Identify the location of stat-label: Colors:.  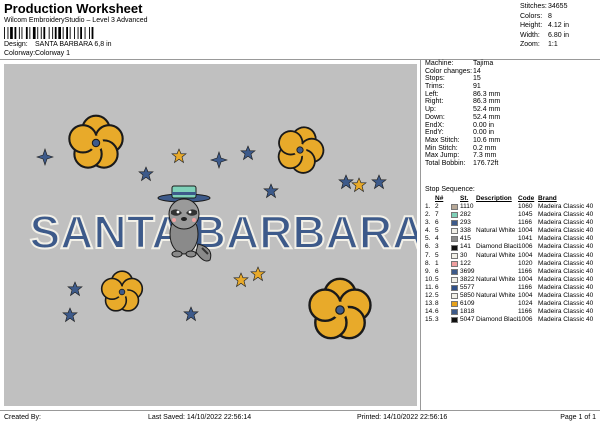
(531, 16).